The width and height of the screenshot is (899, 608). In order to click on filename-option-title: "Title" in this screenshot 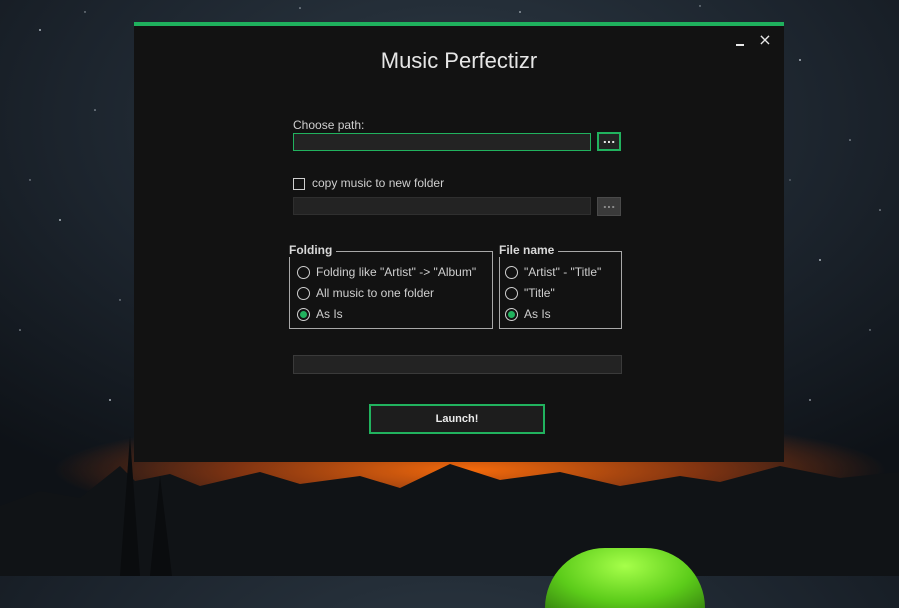, I will do `click(530, 293)`.